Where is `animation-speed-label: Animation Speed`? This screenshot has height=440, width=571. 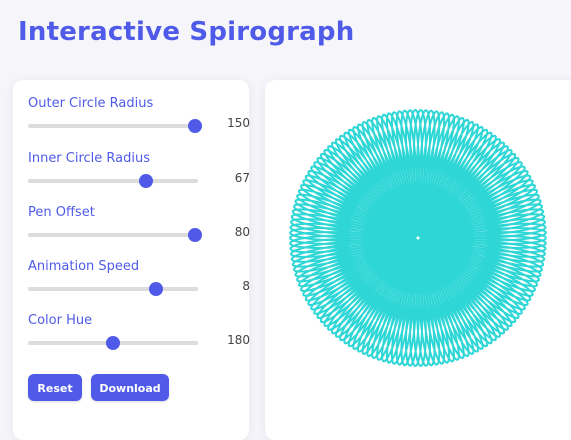 animation-speed-label: Animation Speed is located at coordinates (84, 266).